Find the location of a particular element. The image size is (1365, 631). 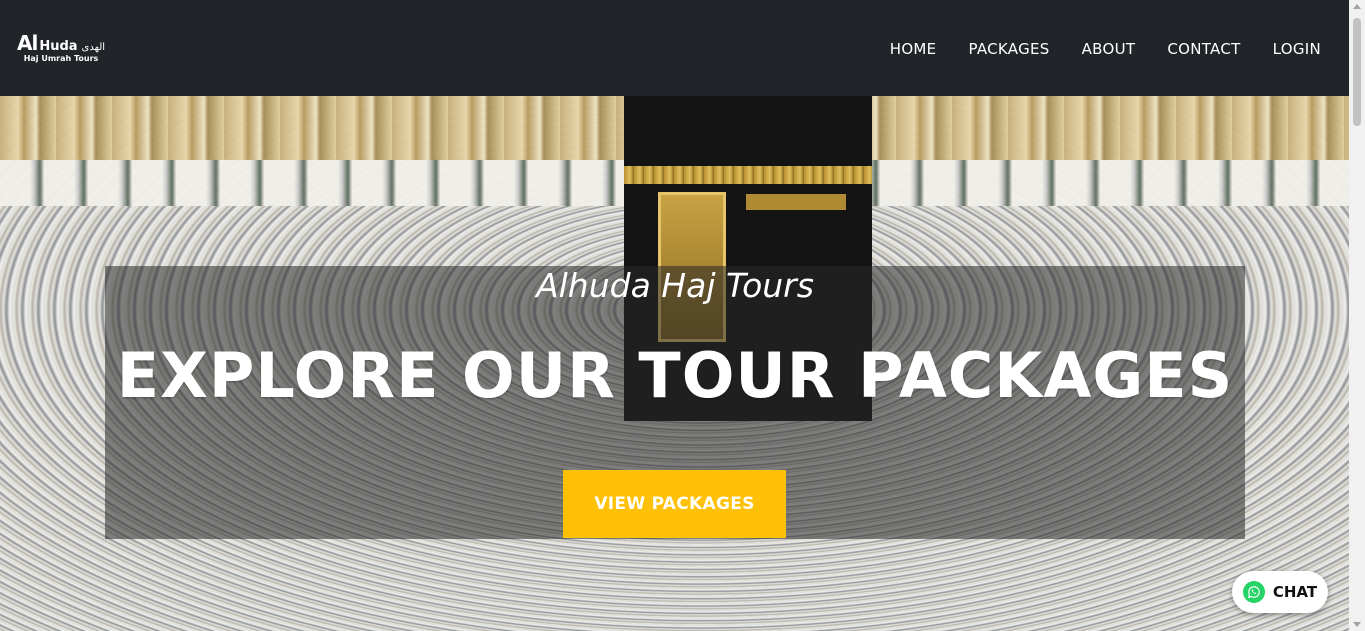

nav-menu: HOME PACKAGES ABOUT CONTACT LOGIN is located at coordinates (1105, 48).